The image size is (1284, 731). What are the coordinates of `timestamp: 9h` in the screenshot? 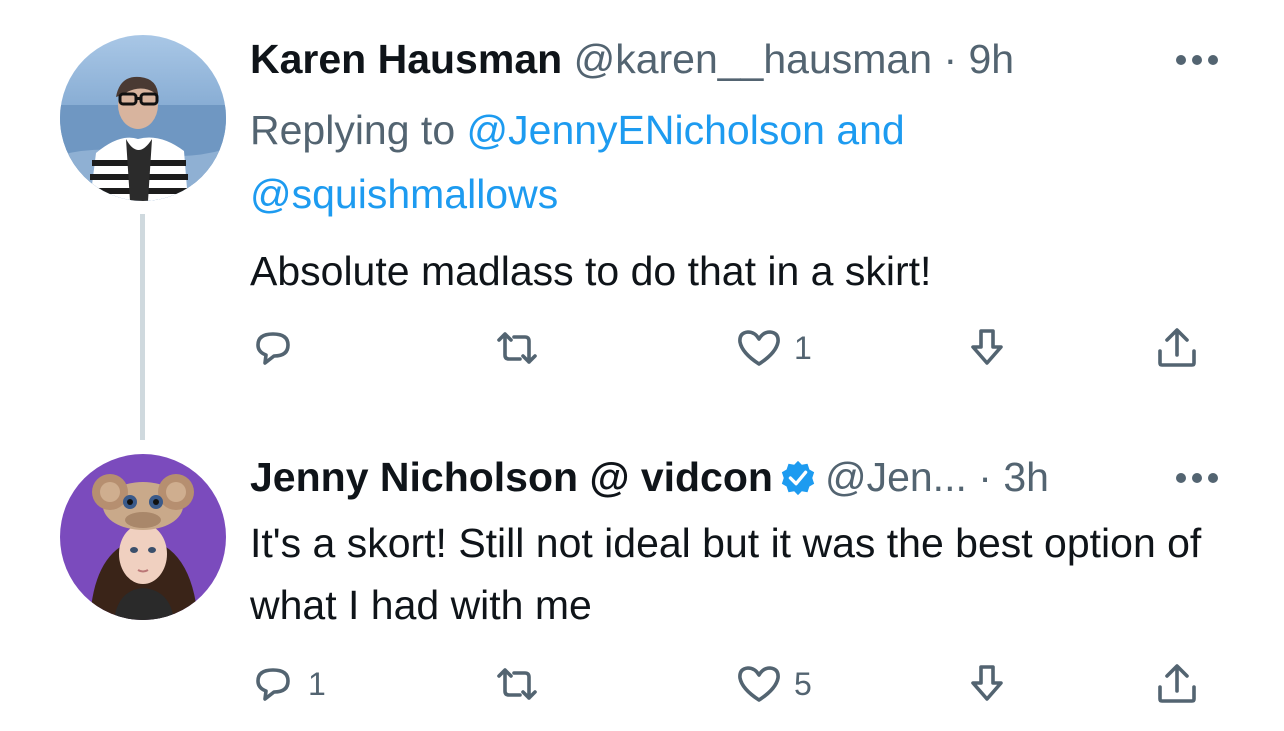 It's located at (992, 59).